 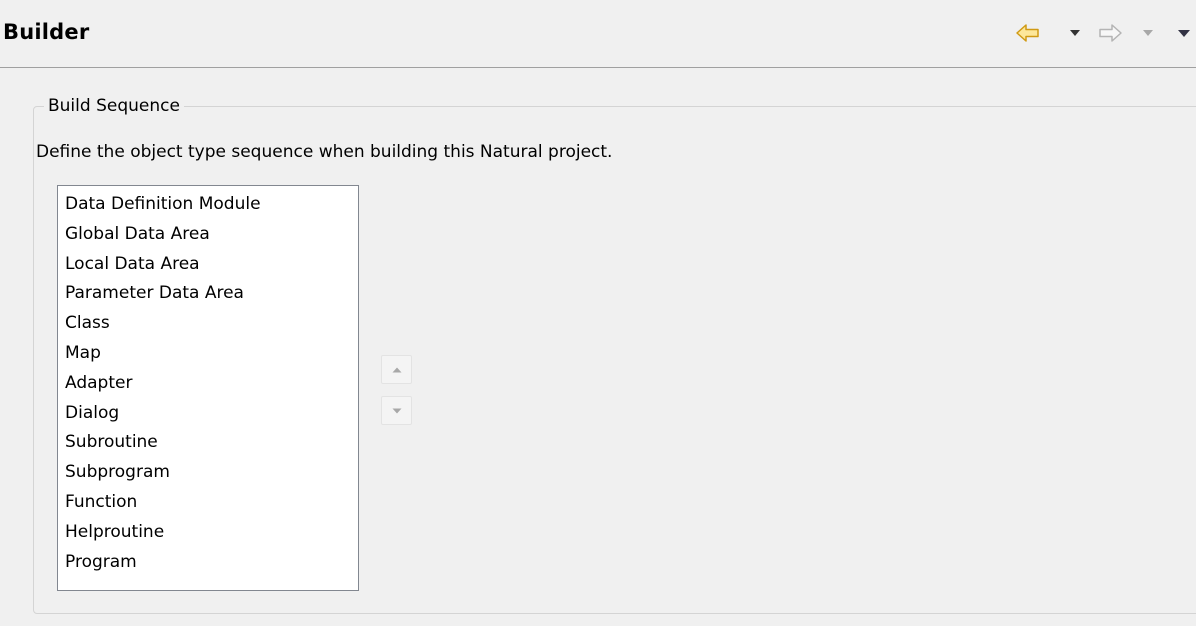 I want to click on list-item: Parameter Data Area, so click(x=211, y=294).